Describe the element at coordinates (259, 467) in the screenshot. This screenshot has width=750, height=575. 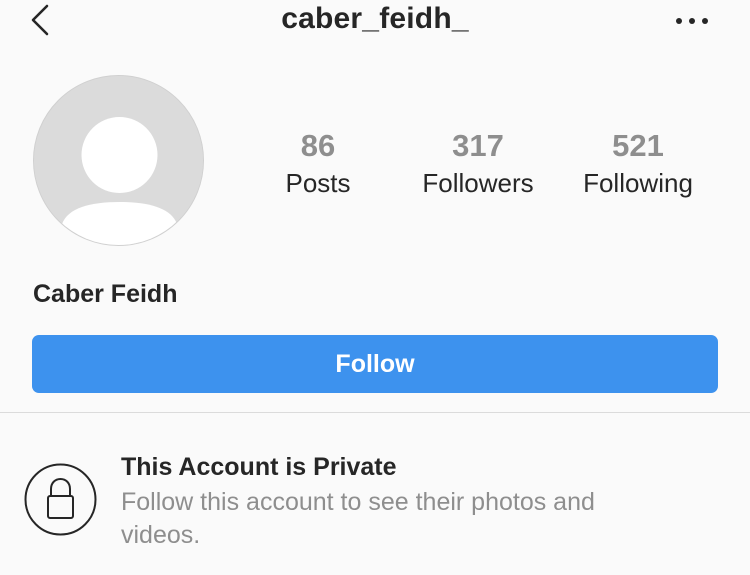
I see `private-account-title: This Account is Private` at that location.